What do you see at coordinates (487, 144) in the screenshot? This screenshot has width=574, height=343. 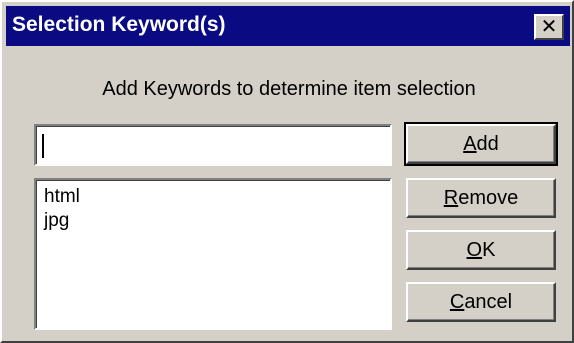 I see `add-button-label: dd` at bounding box center [487, 144].